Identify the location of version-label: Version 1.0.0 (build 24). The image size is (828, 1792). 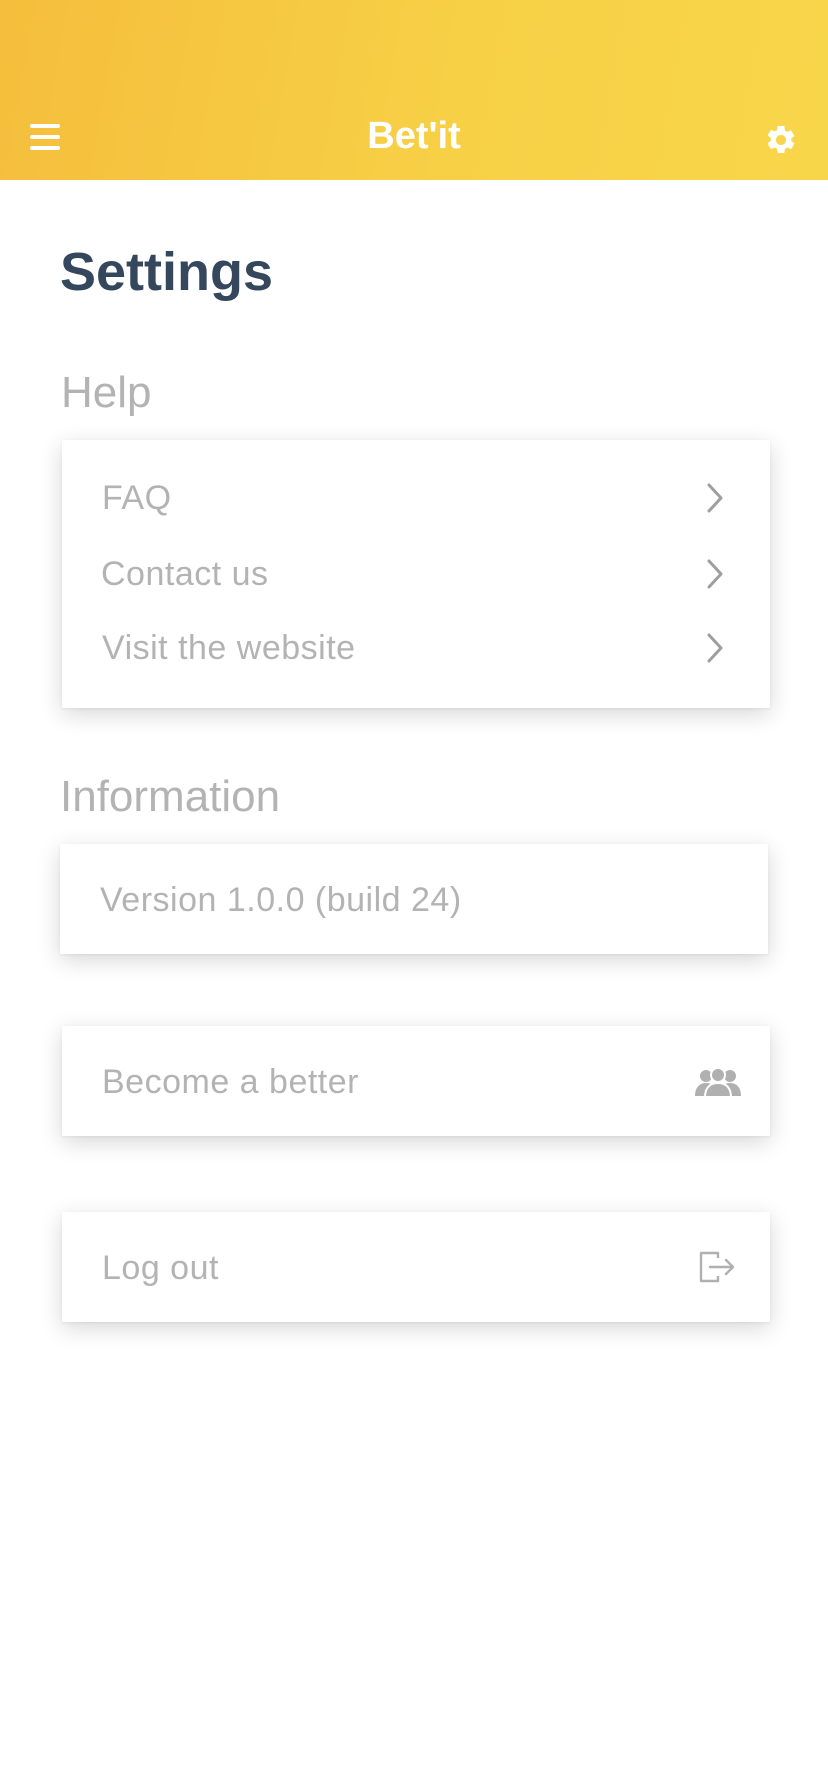
(281, 900).